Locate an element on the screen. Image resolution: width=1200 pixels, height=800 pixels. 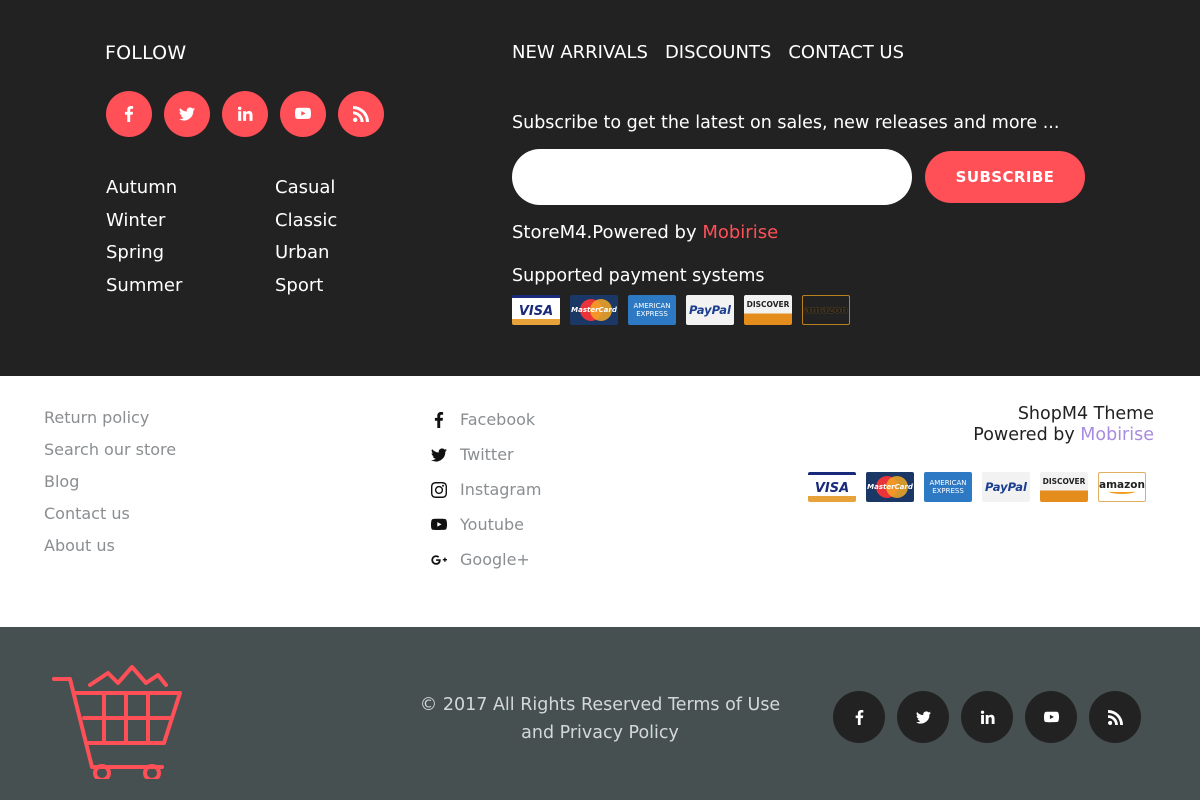
youtube-link: Youtube is located at coordinates (486, 524).